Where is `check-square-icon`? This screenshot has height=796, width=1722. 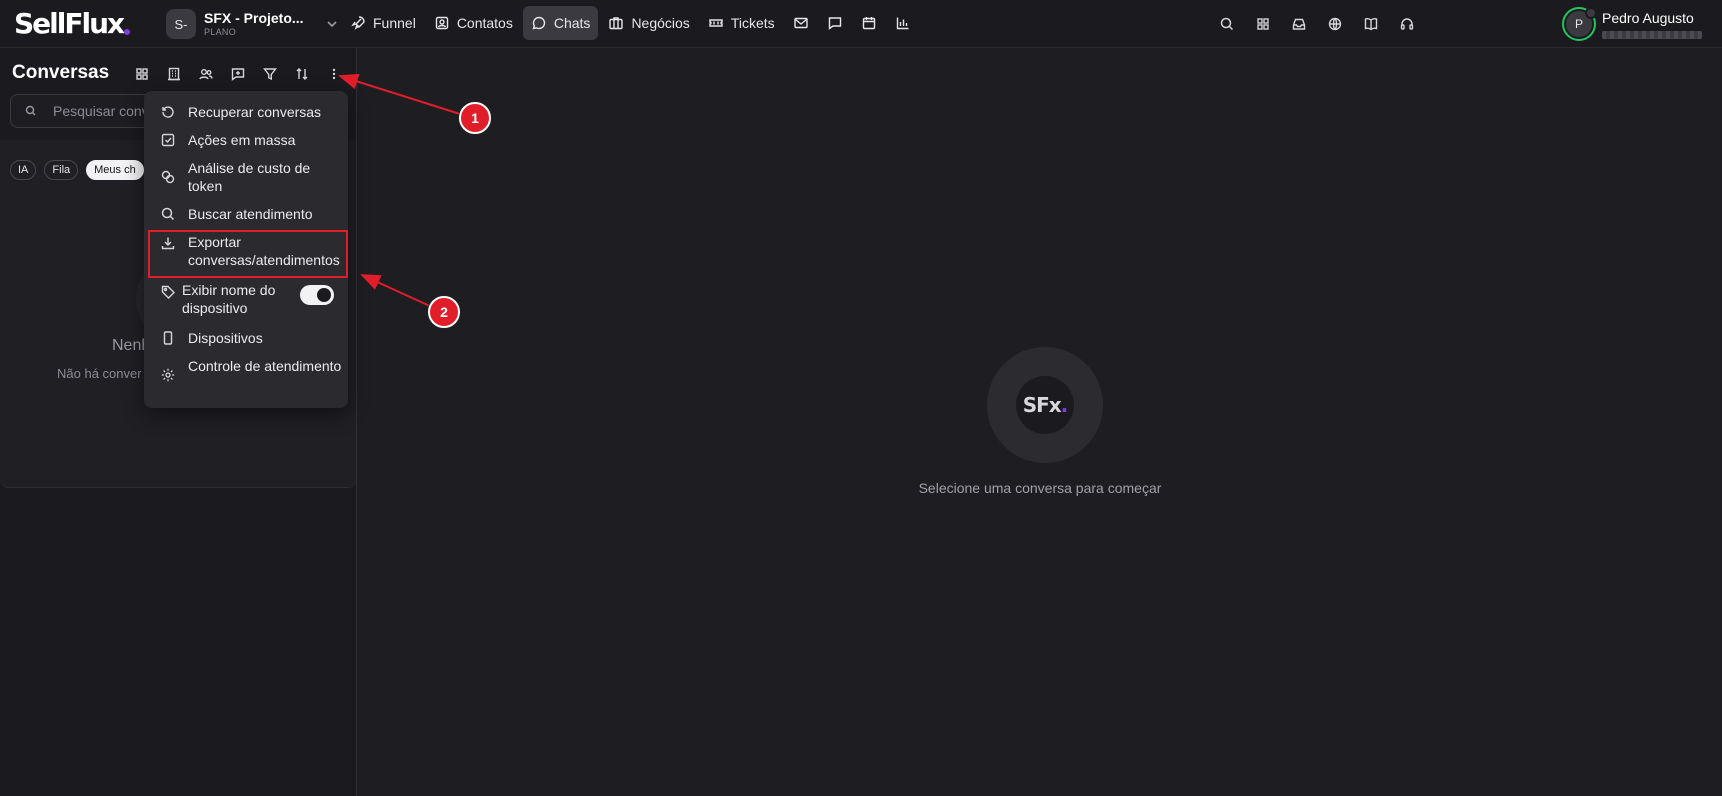 check-square-icon is located at coordinates (168, 140).